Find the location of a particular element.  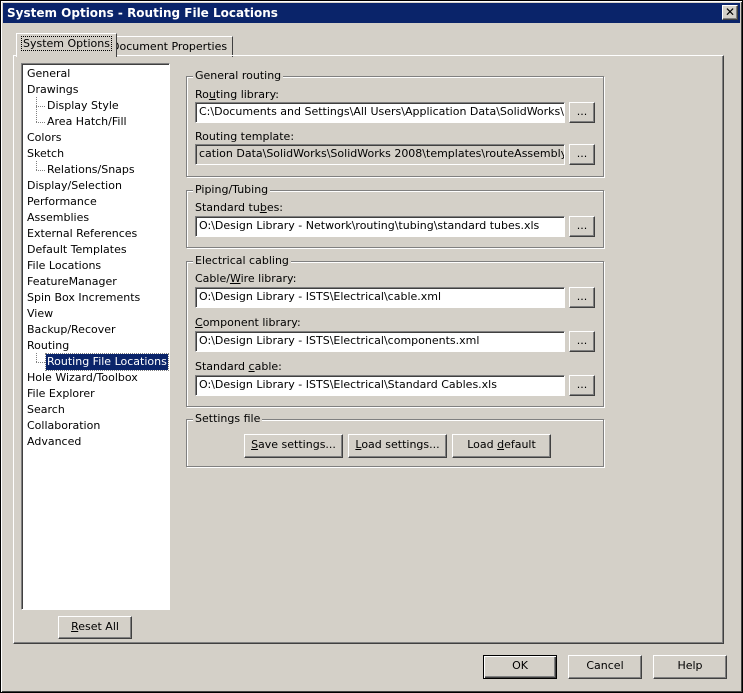

tree-item: Advanced is located at coordinates (54, 442).